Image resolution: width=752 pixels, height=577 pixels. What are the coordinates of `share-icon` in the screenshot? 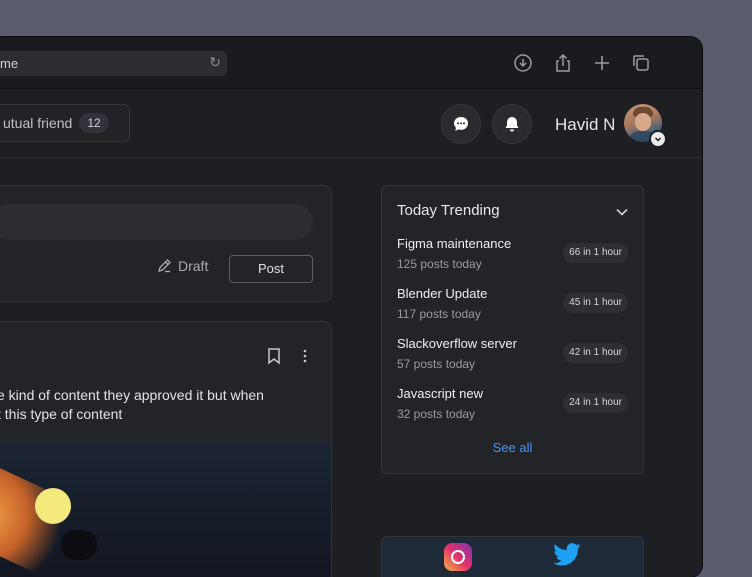 It's located at (563, 63).